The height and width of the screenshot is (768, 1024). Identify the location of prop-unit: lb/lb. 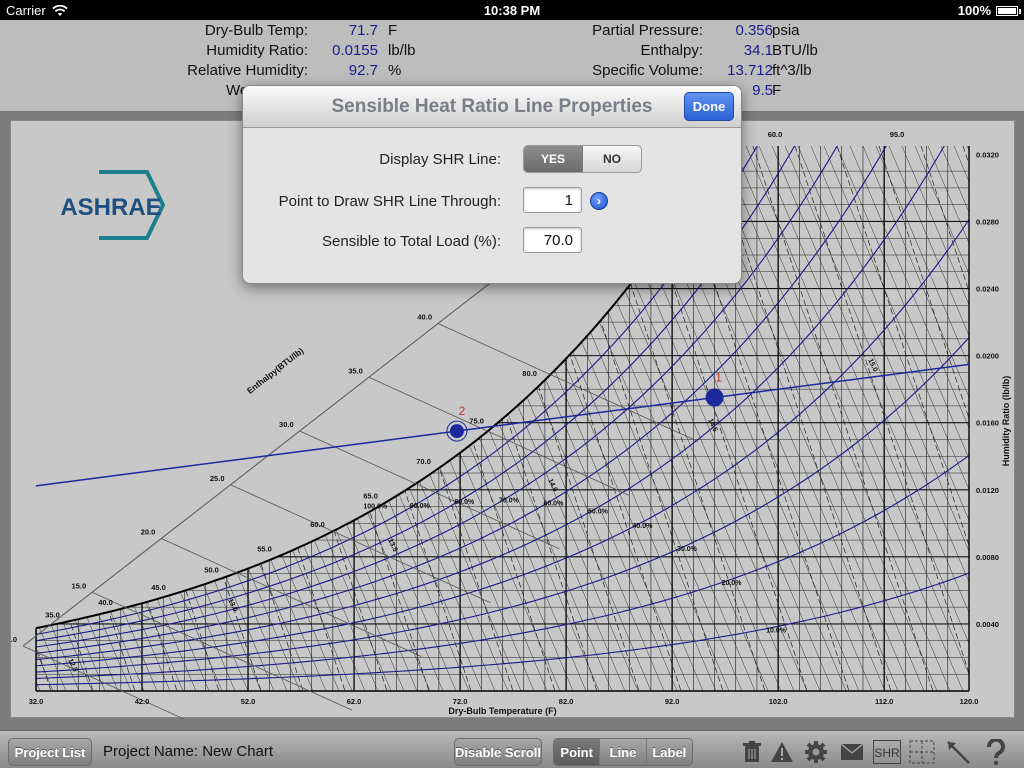
(402, 50).